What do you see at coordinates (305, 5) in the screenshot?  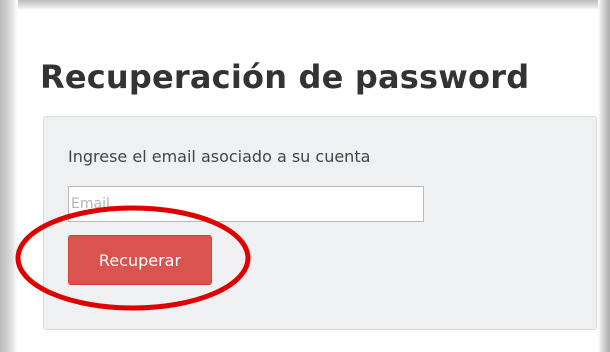 I see `window-frame-top` at bounding box center [305, 5].